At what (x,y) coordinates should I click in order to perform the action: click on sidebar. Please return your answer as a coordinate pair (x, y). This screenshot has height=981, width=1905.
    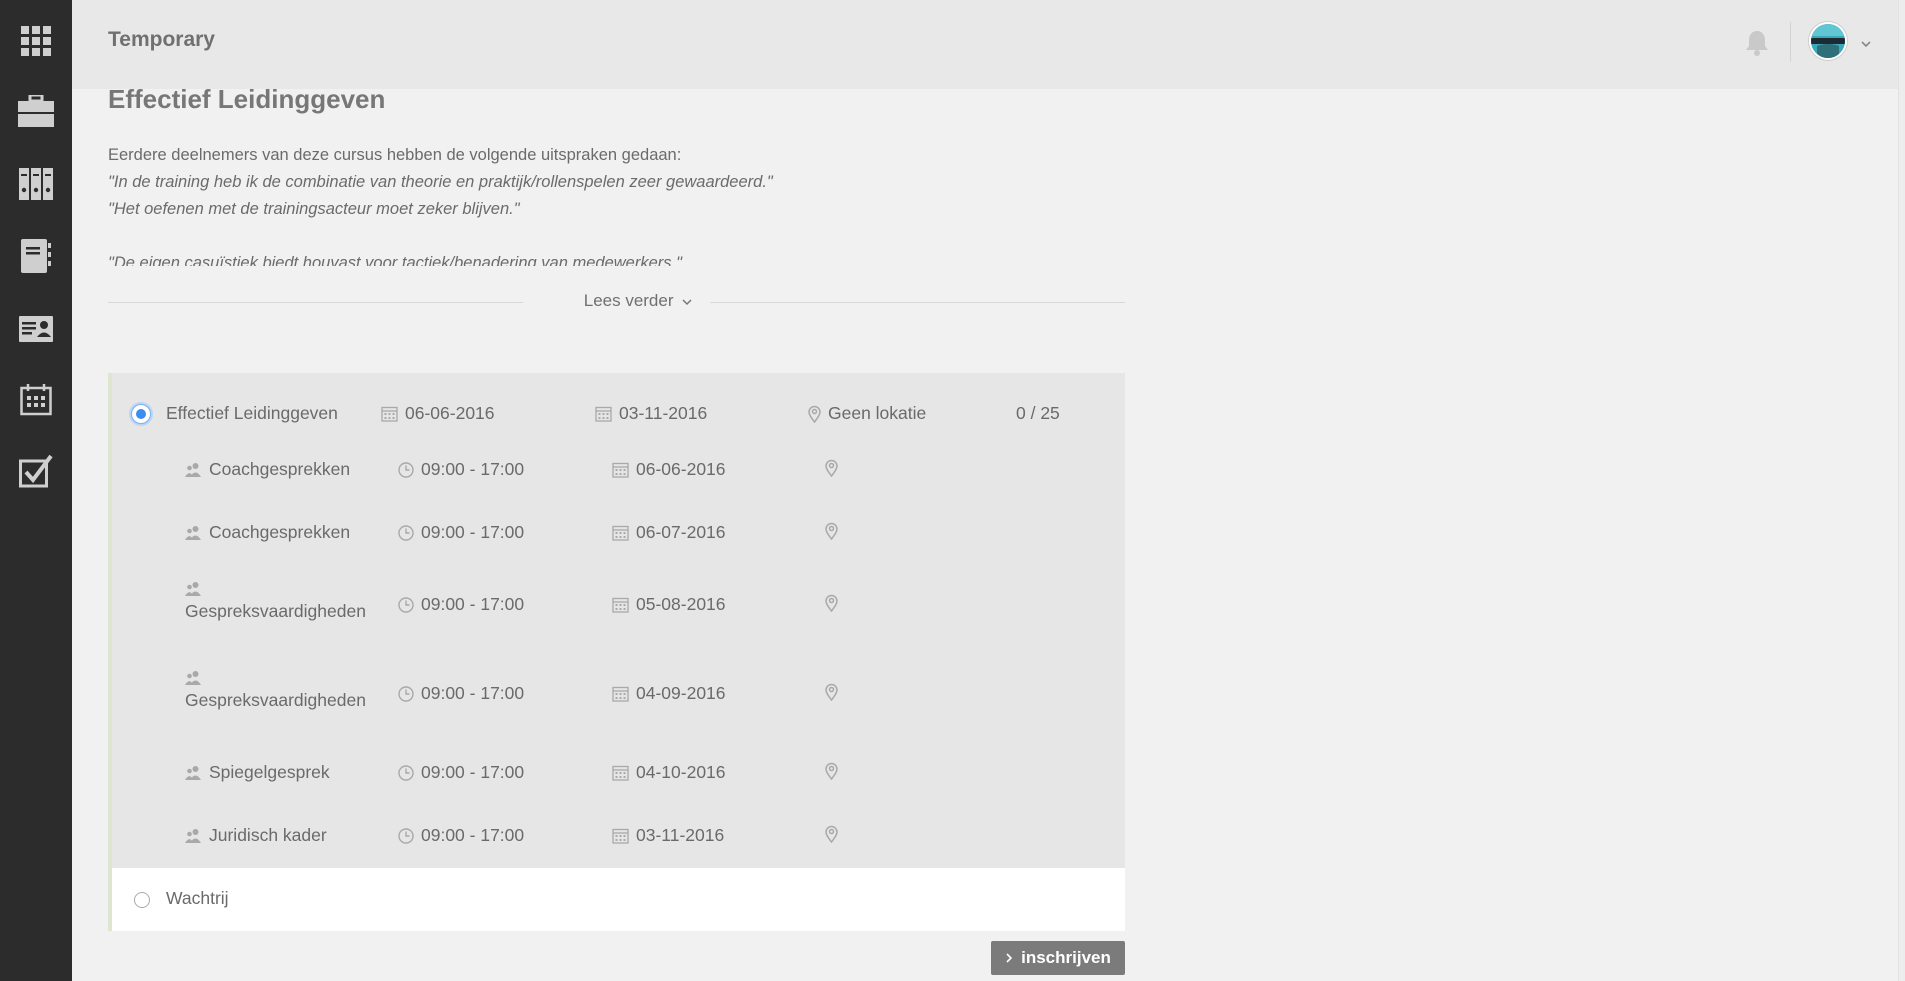
    Looking at the image, I should click on (36, 490).